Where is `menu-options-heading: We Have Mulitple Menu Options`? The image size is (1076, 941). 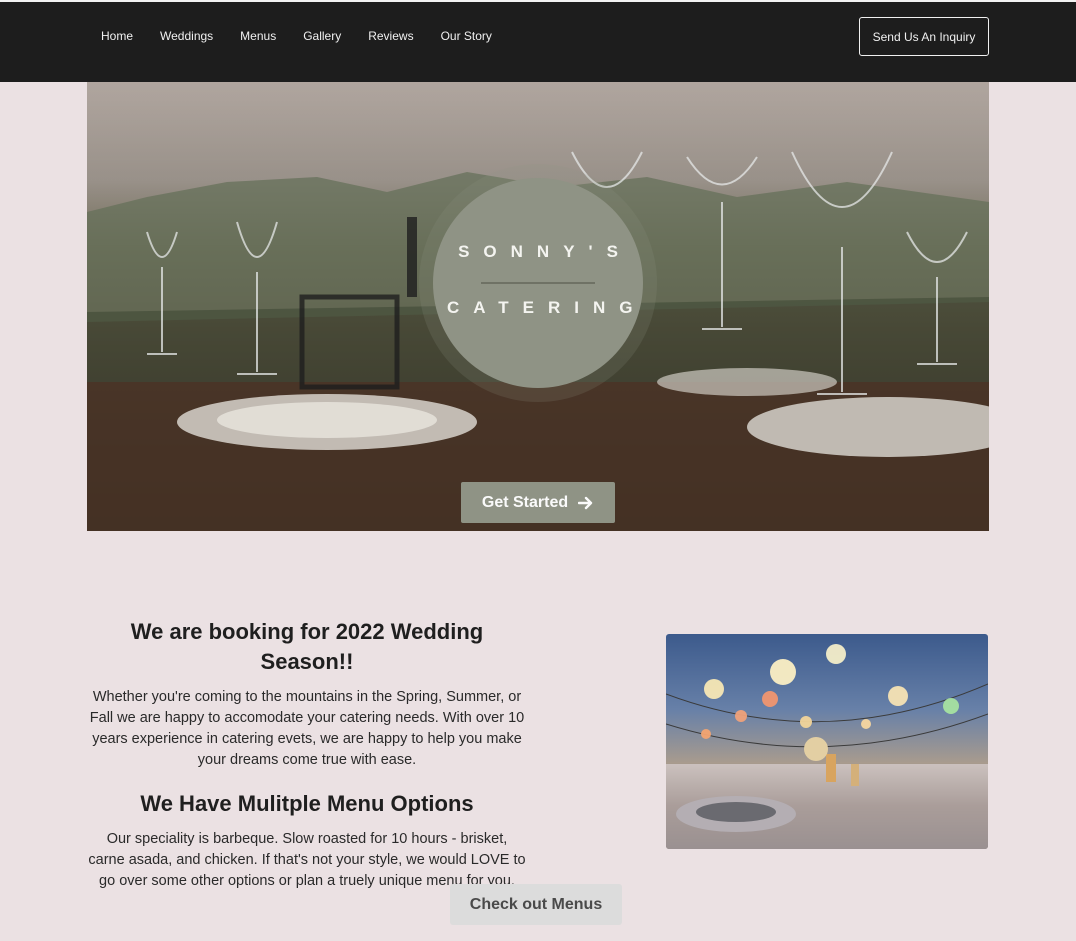 menu-options-heading: We Have Mulitple Menu Options is located at coordinates (307, 803).